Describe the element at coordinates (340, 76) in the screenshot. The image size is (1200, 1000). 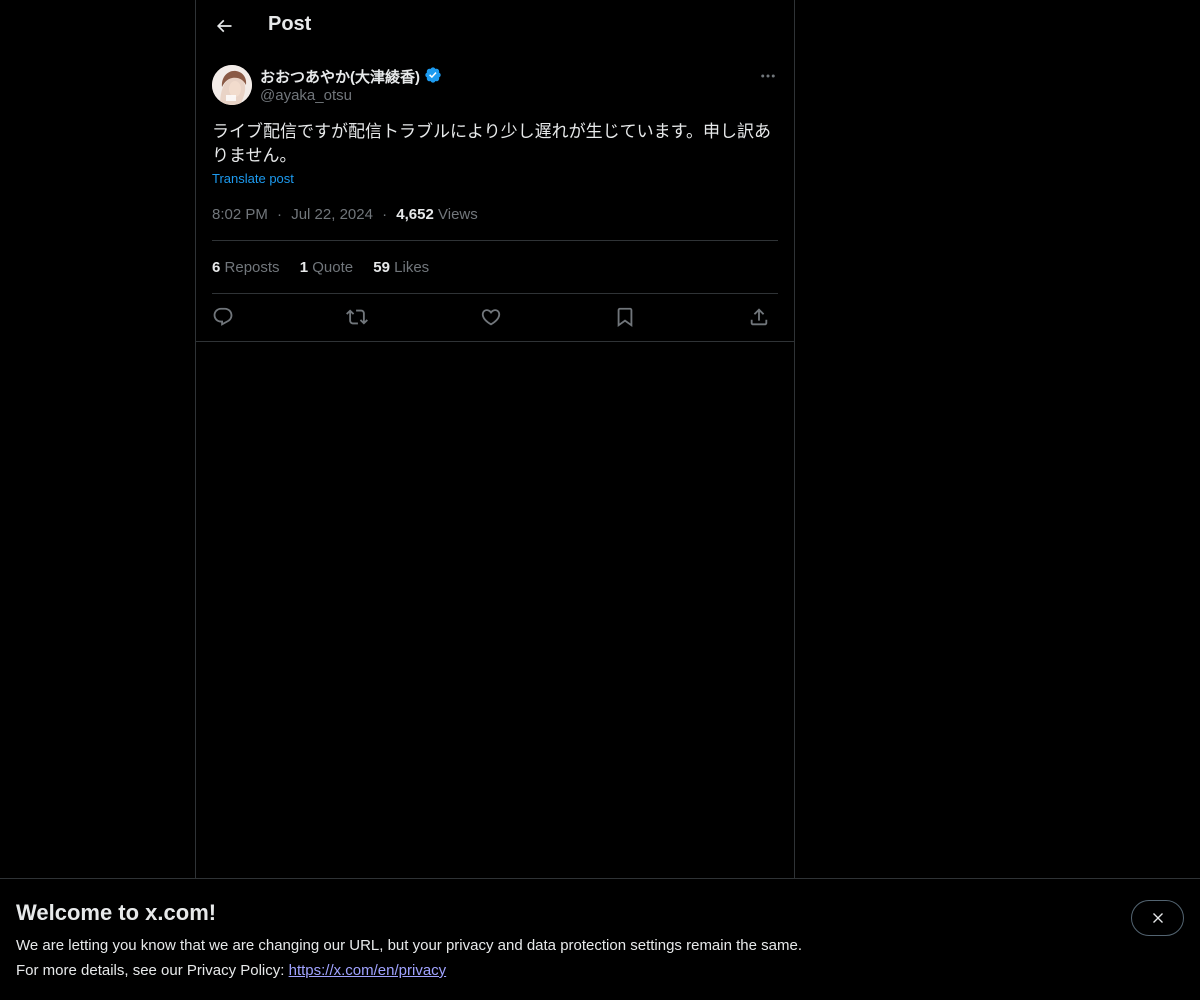
I see `author-name: おおつあやか(大津綾香)` at that location.